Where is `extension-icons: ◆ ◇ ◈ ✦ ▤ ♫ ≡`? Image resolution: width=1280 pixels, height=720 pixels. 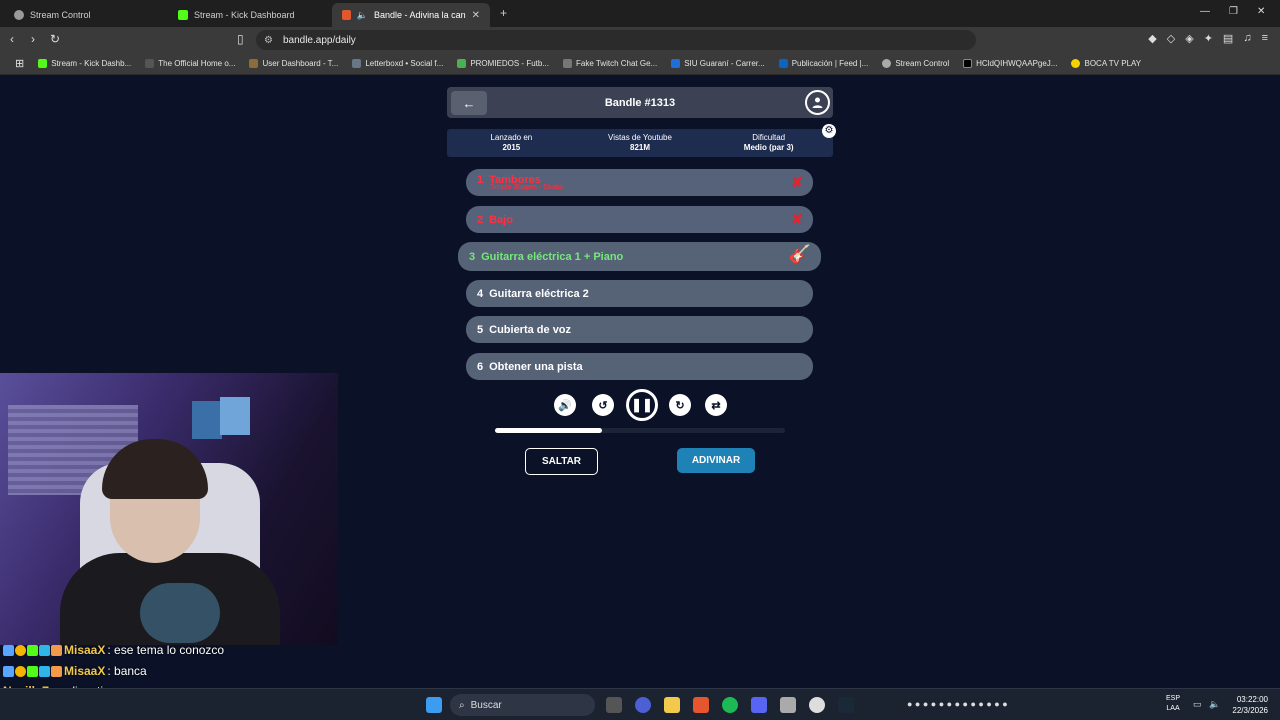 extension-icons: ◆ ◇ ◈ ✦ ▤ ♫ ≡ is located at coordinates (1208, 38).